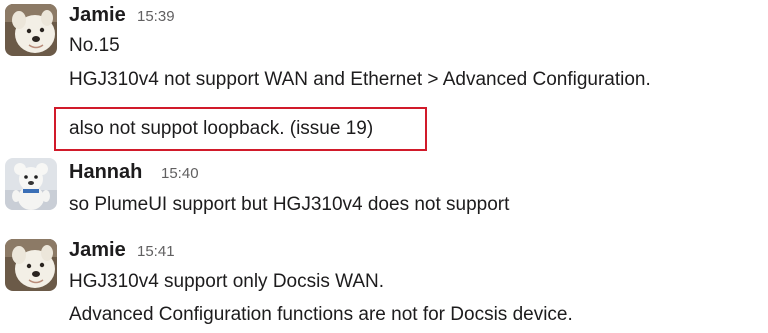 This screenshot has height=333, width=768. I want to click on message-text: HGJ310v4 support only Docsis WAN., so click(227, 281).